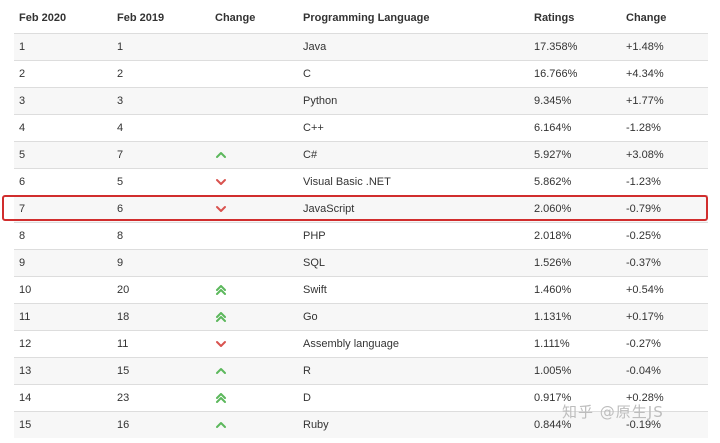 The image size is (720, 443). Describe the element at coordinates (553, 263) in the screenshot. I see `rating-cell: 1.526%` at that location.